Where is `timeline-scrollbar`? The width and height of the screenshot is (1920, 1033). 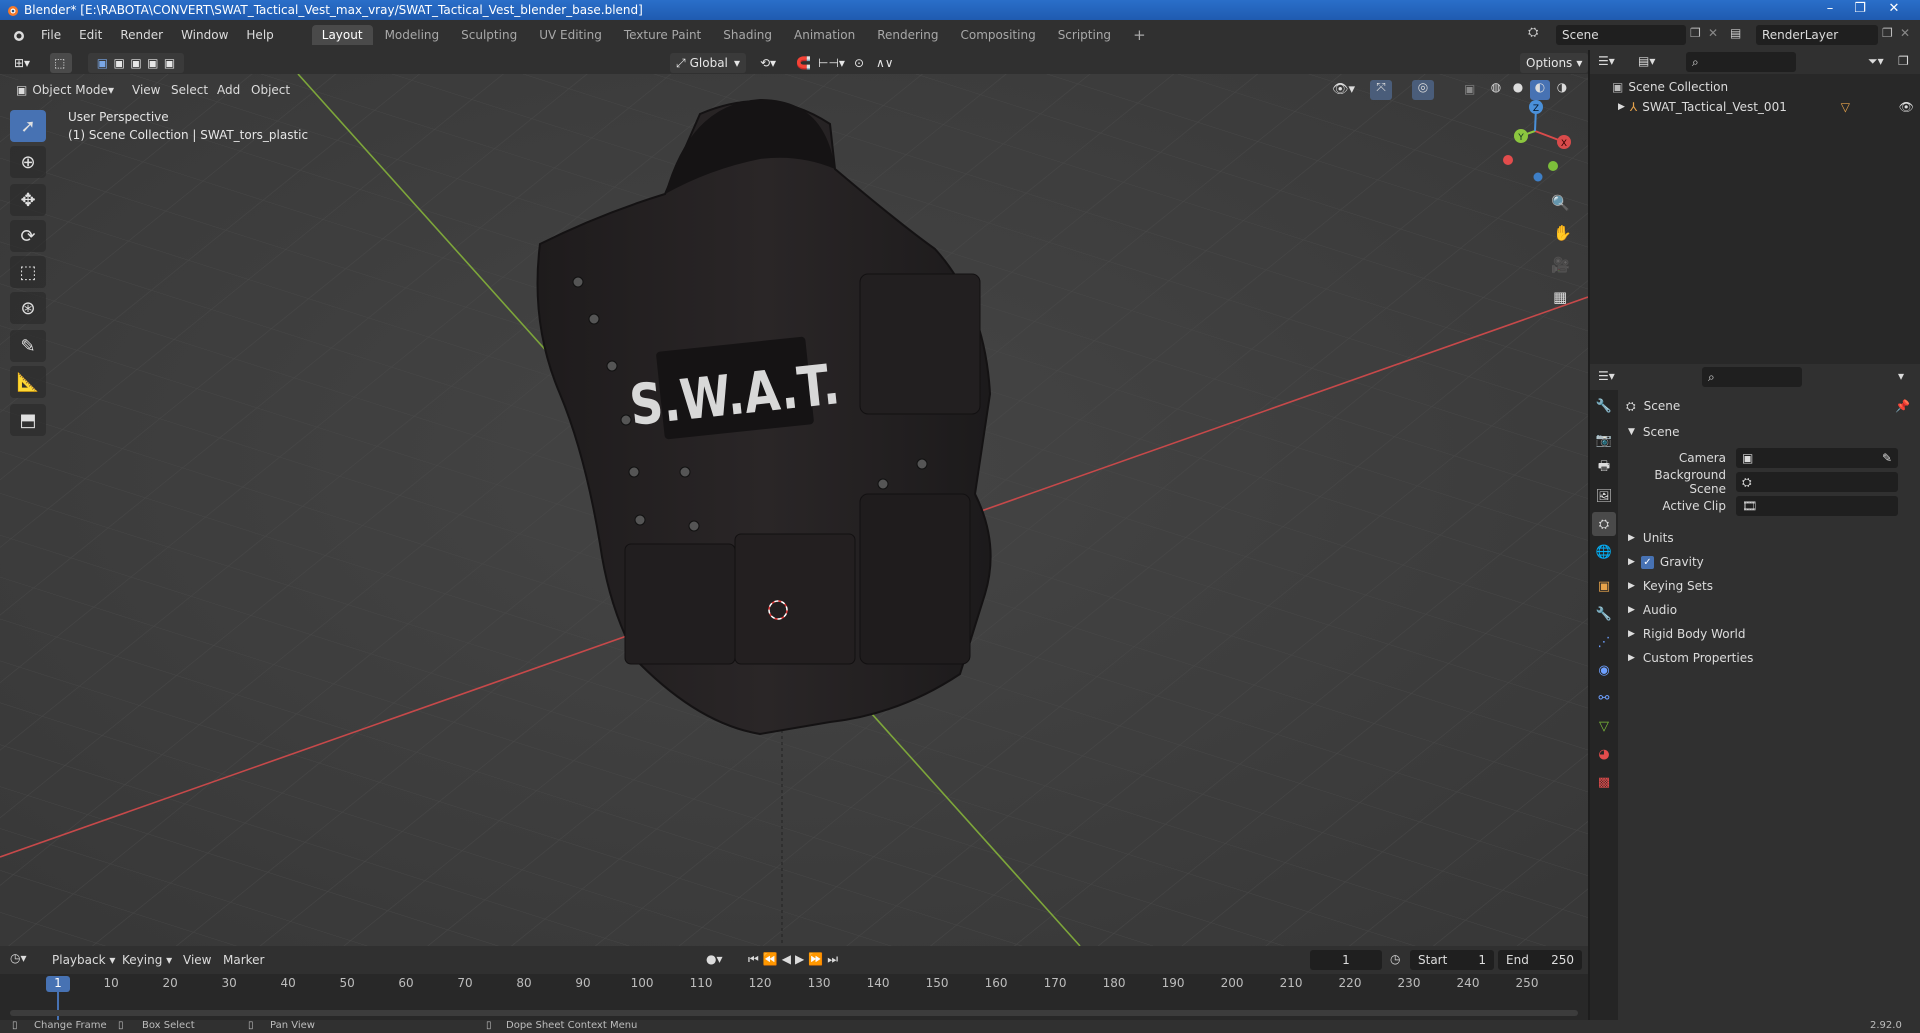
timeline-scrollbar is located at coordinates (794, 1013).